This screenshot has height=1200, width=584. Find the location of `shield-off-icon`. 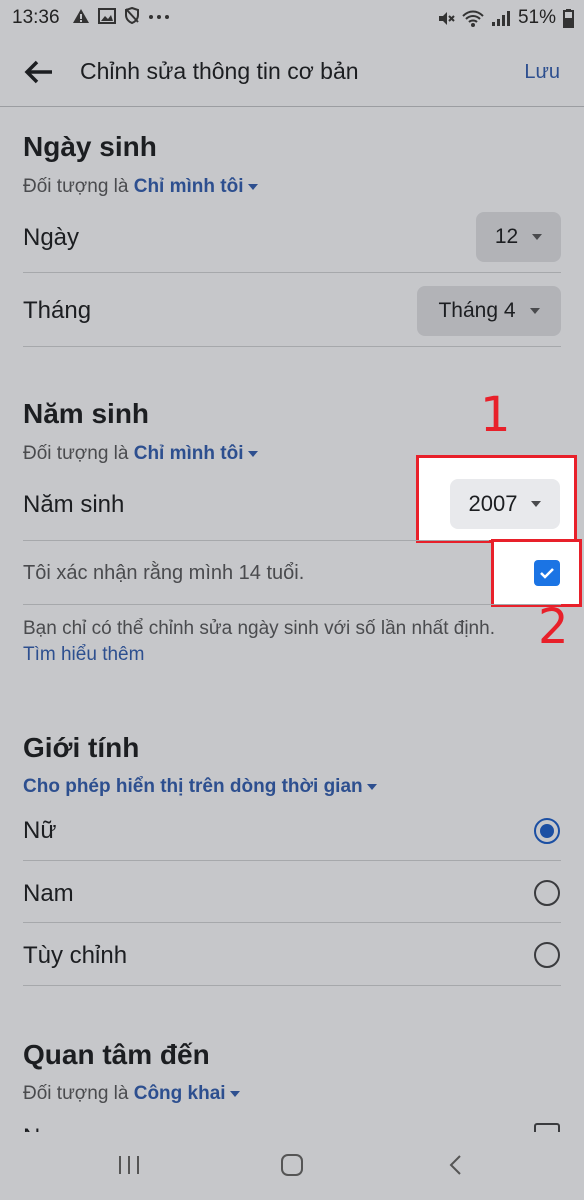

shield-off-icon is located at coordinates (132, 15).